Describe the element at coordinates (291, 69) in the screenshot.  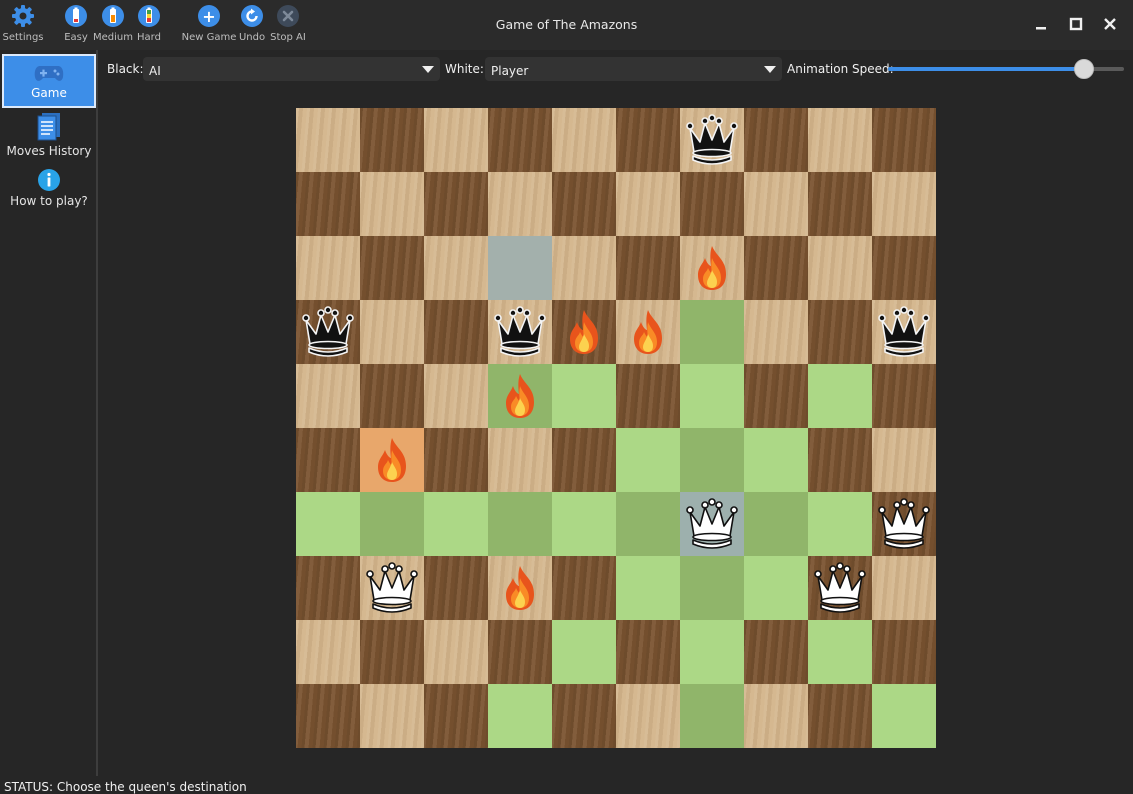
I see `black-player-select: AI` at that location.